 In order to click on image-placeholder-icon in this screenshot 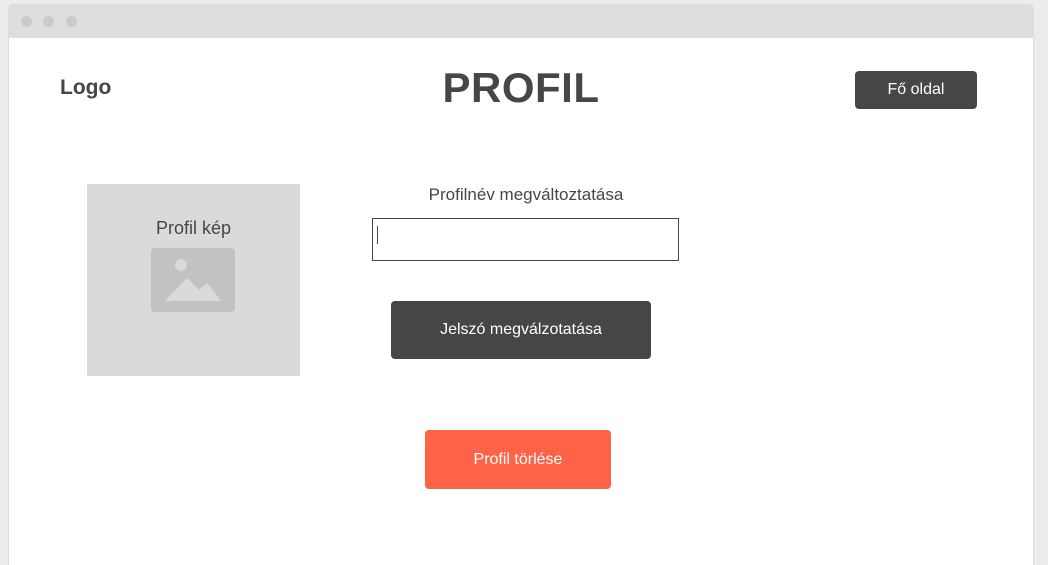, I will do `click(193, 280)`.